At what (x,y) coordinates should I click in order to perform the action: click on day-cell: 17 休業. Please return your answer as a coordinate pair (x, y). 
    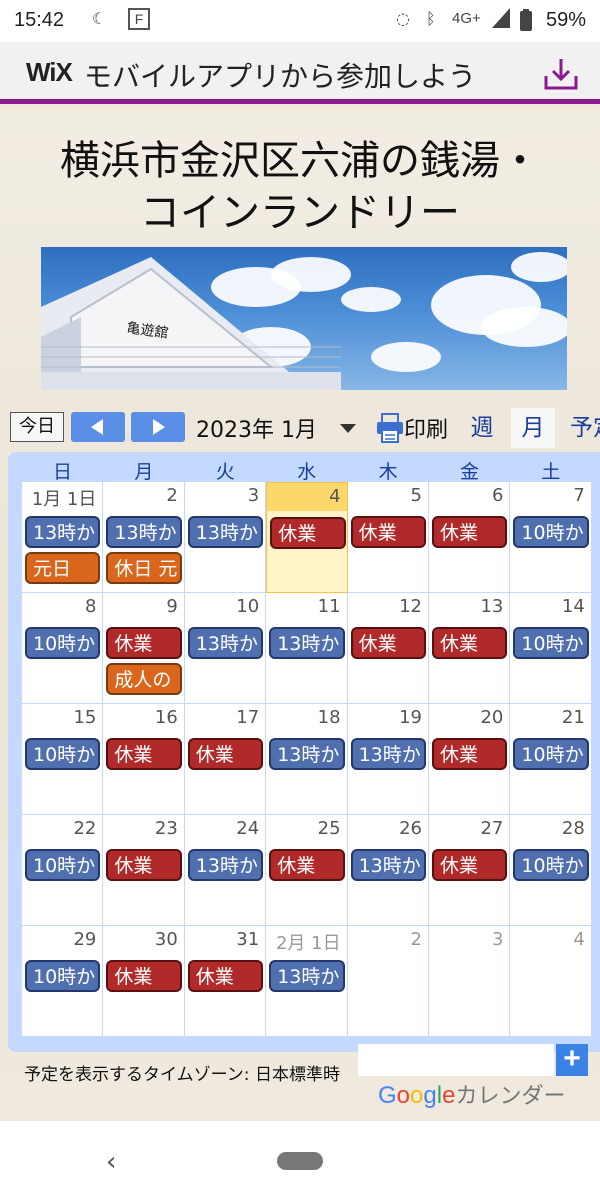
    Looking at the image, I should click on (225, 759).